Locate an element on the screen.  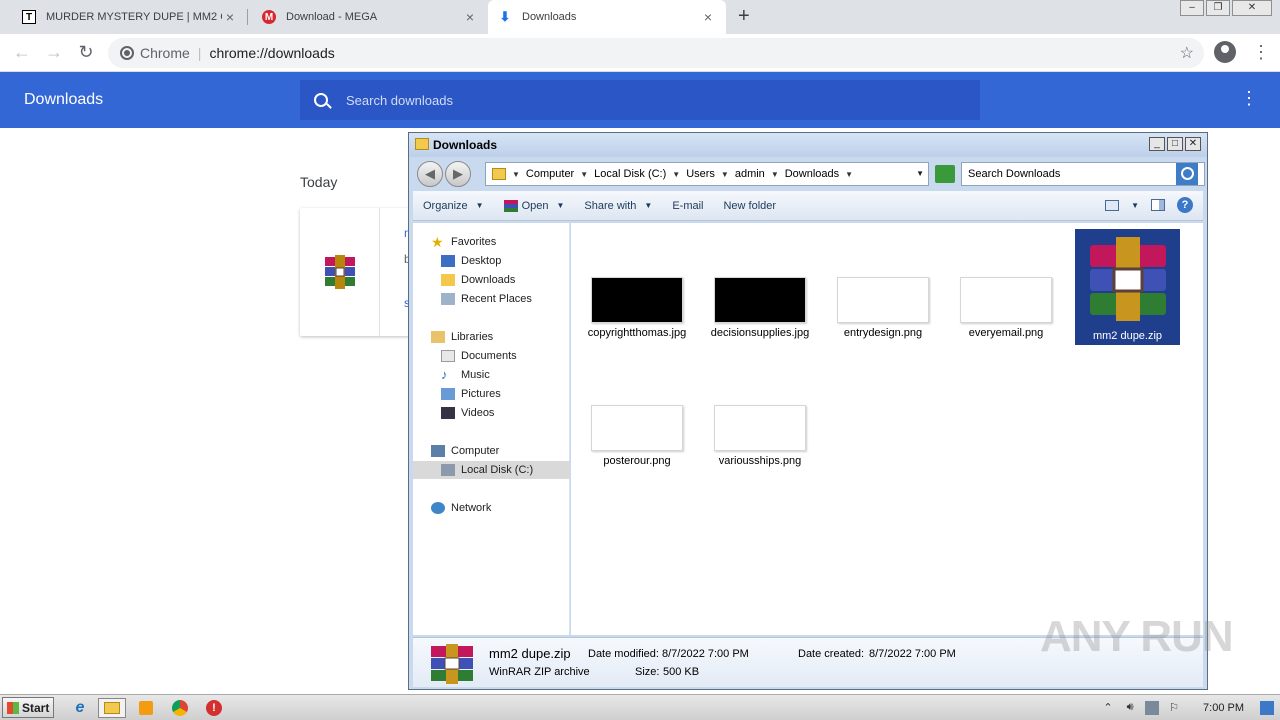
open-button: Open ▼ is located at coordinates (534, 205).